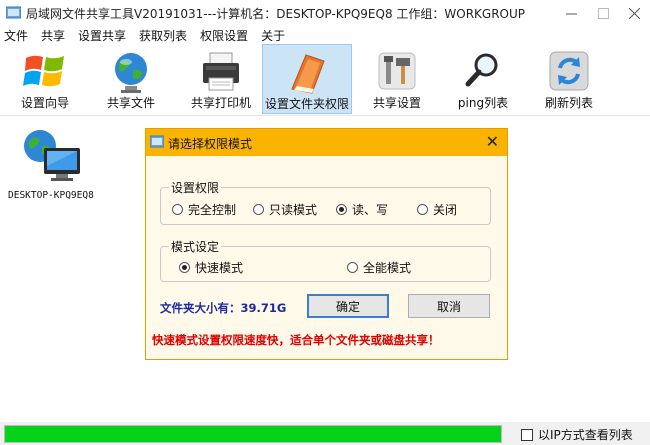  I want to click on computer-item: DESKTOP-KPQ9EQ8, so click(58, 171).